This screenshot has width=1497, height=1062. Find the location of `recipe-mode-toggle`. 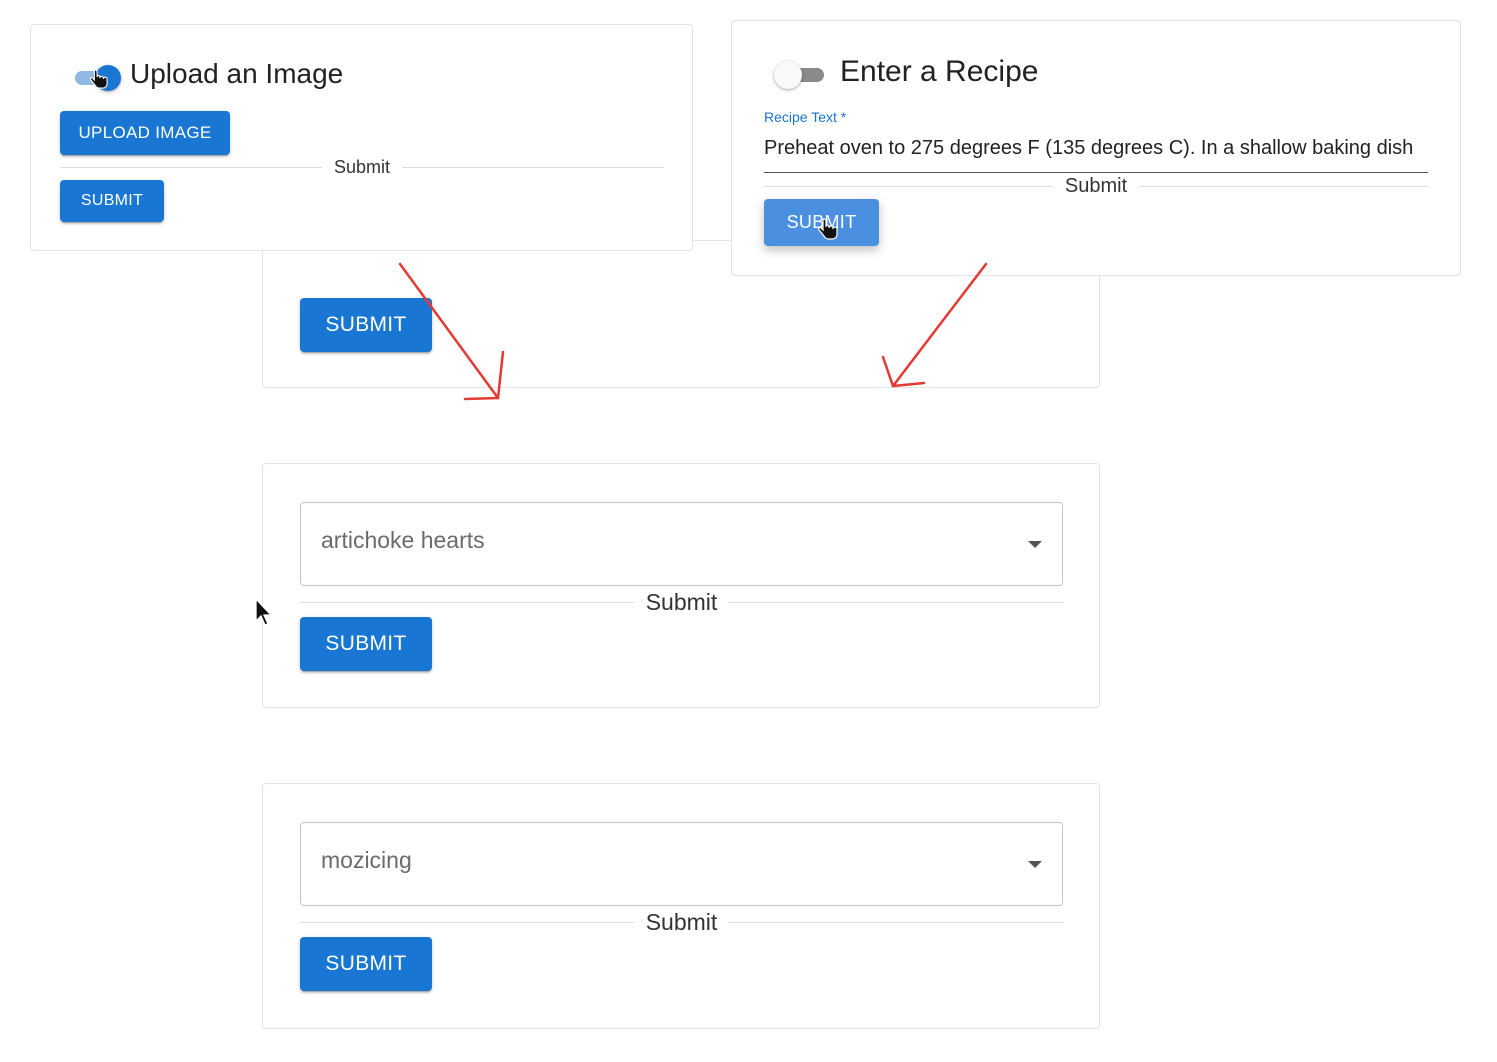

recipe-mode-toggle is located at coordinates (800, 75).